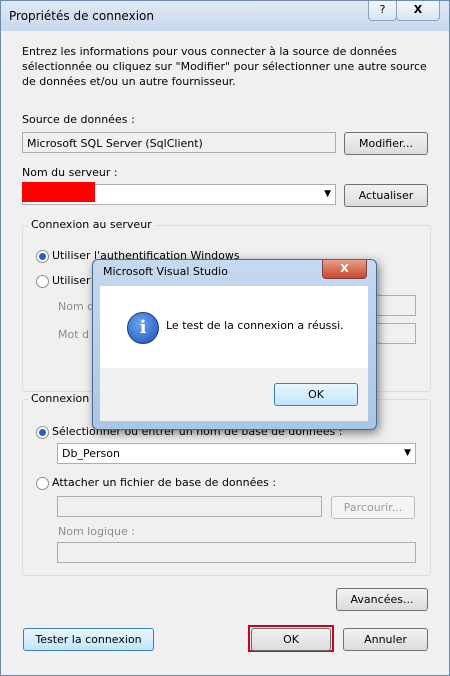 Image resolution: width=450 pixels, height=676 pixels. What do you see at coordinates (74, 334) in the screenshot?
I see `password-label: Mot d` at bounding box center [74, 334].